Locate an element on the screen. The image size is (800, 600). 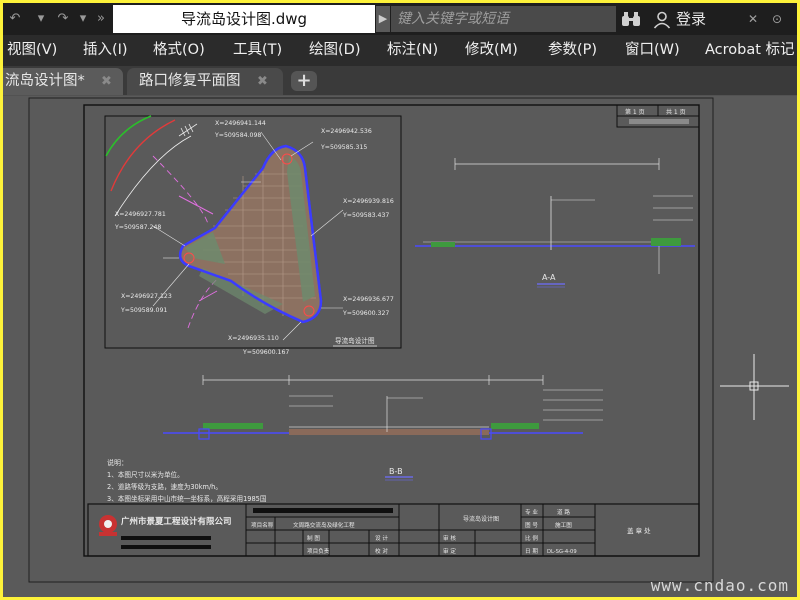
notes-title: 说明： is located at coordinates (117, 462).